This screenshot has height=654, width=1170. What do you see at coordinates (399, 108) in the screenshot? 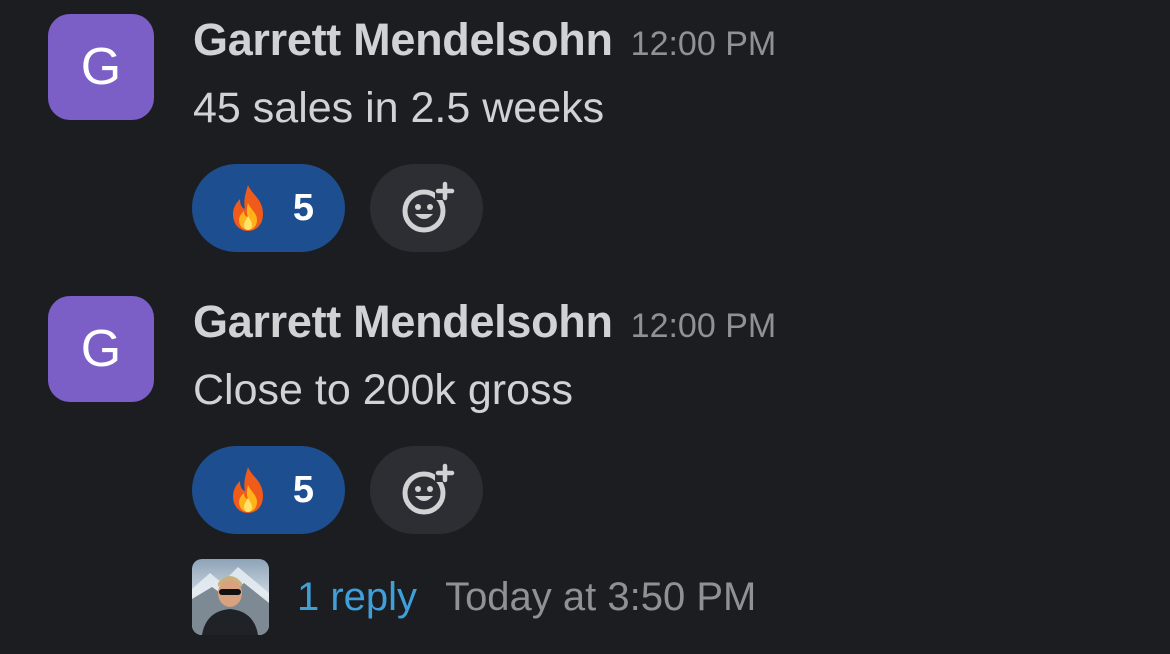
I see `message-text: 45 sales in 2.5 weeks` at bounding box center [399, 108].